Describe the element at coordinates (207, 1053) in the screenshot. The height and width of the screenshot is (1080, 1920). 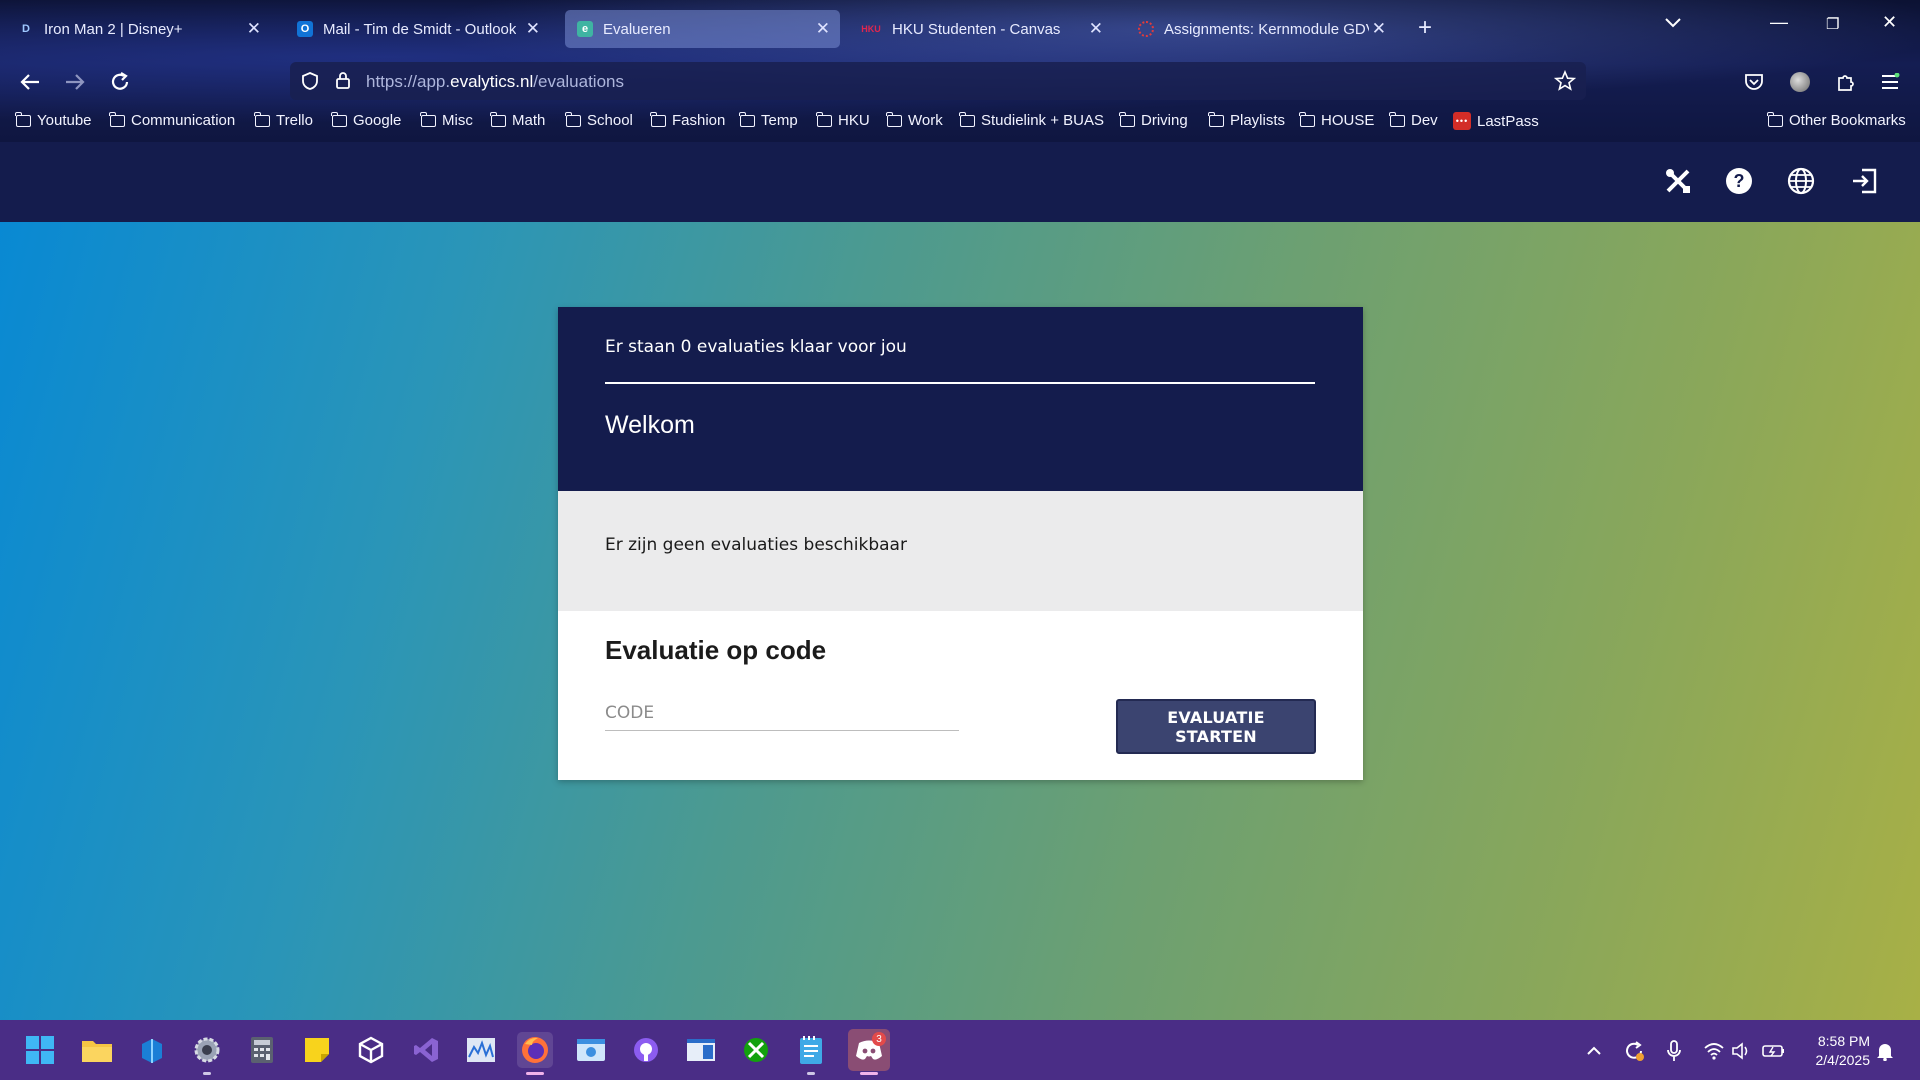
I see `taskbar-settings` at that location.